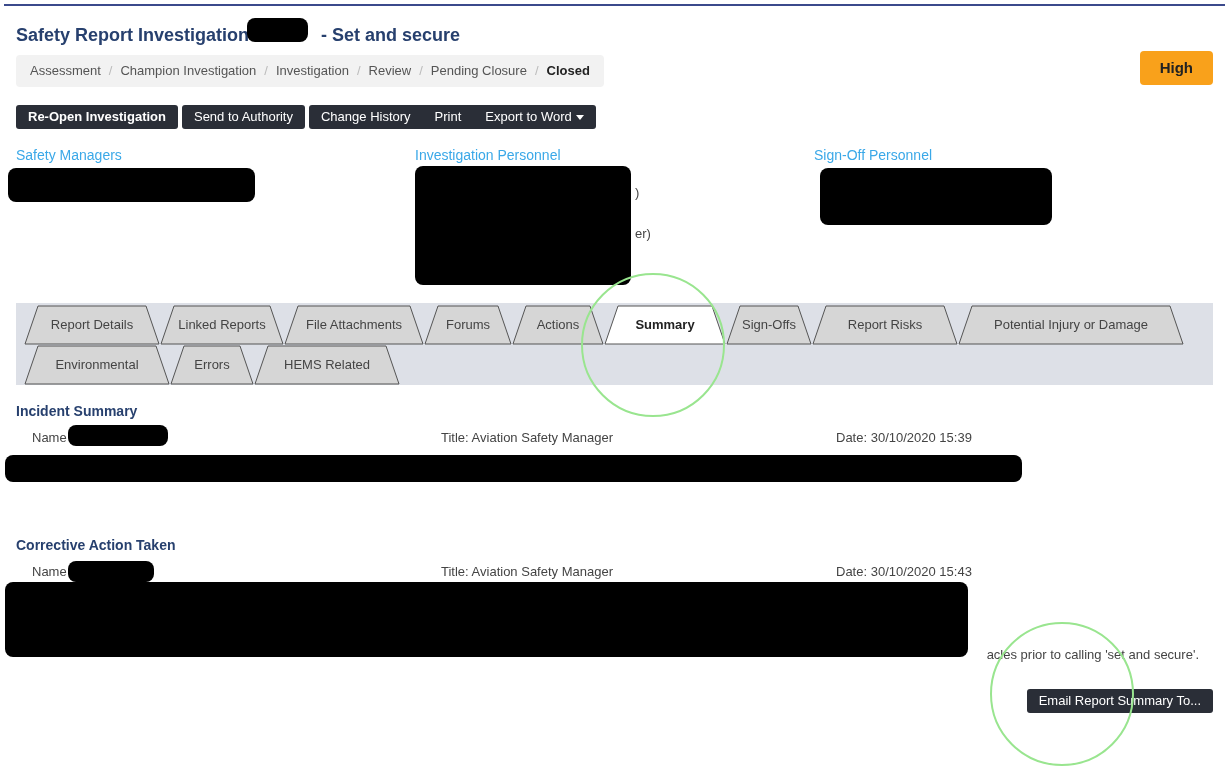  Describe the element at coordinates (885, 325) in the screenshot. I see `tab: Report Risks` at that location.